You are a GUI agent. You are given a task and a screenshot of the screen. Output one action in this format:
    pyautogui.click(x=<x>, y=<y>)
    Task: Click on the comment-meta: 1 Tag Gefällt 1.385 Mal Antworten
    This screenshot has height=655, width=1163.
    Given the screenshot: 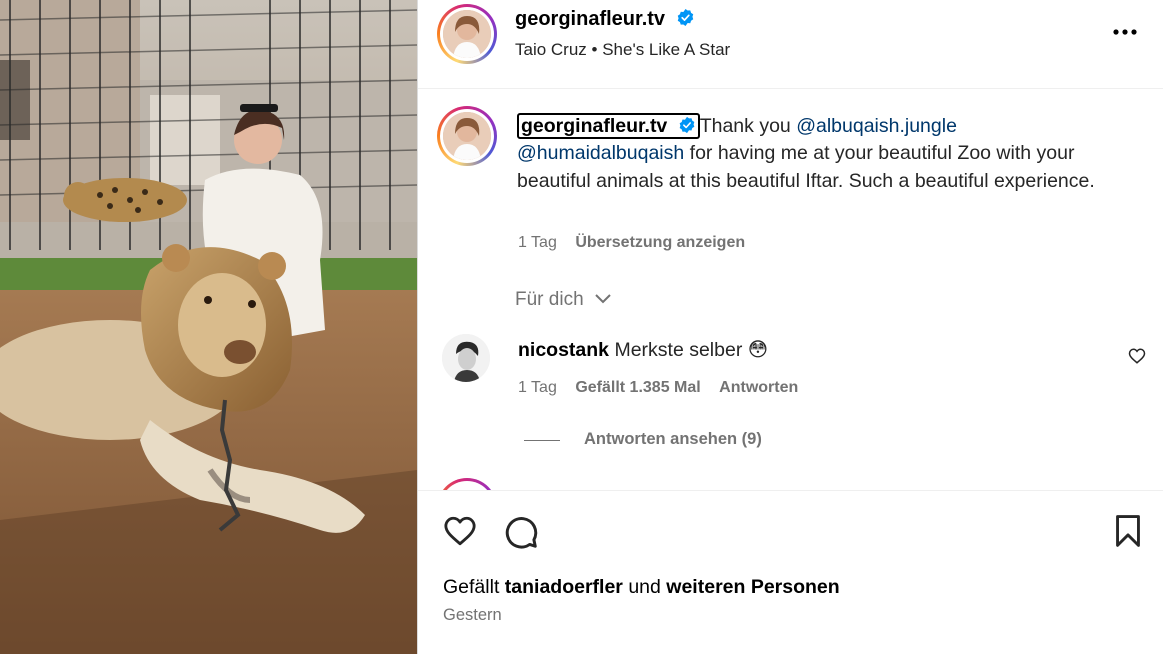 What is the action you would take?
    pyautogui.click(x=658, y=388)
    